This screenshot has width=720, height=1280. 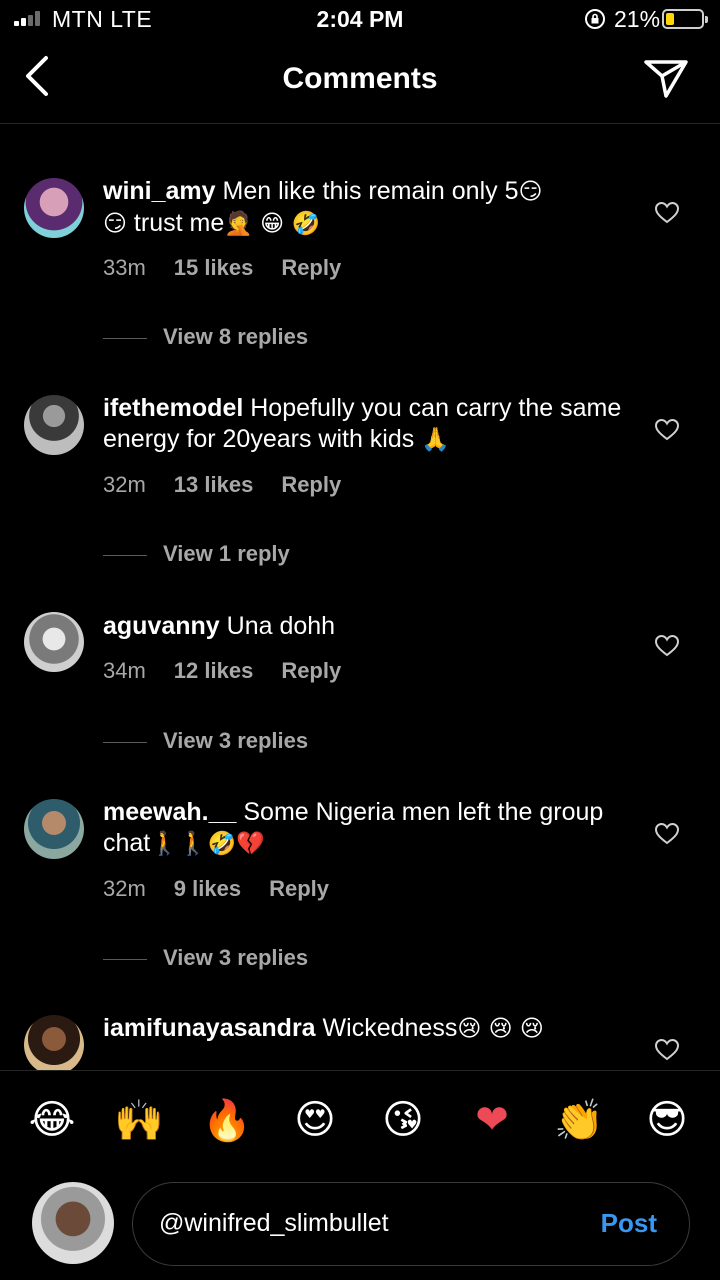 What do you see at coordinates (629, 1223) in the screenshot?
I see `post-button: Post` at bounding box center [629, 1223].